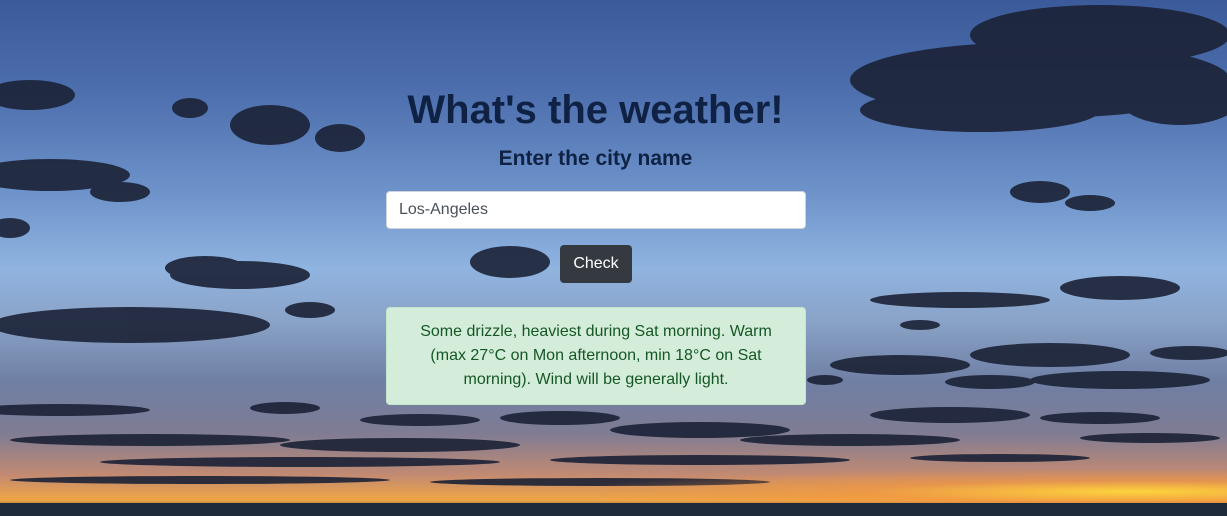 This screenshot has height=516, width=1227. I want to click on check-button: Check, so click(596, 264).